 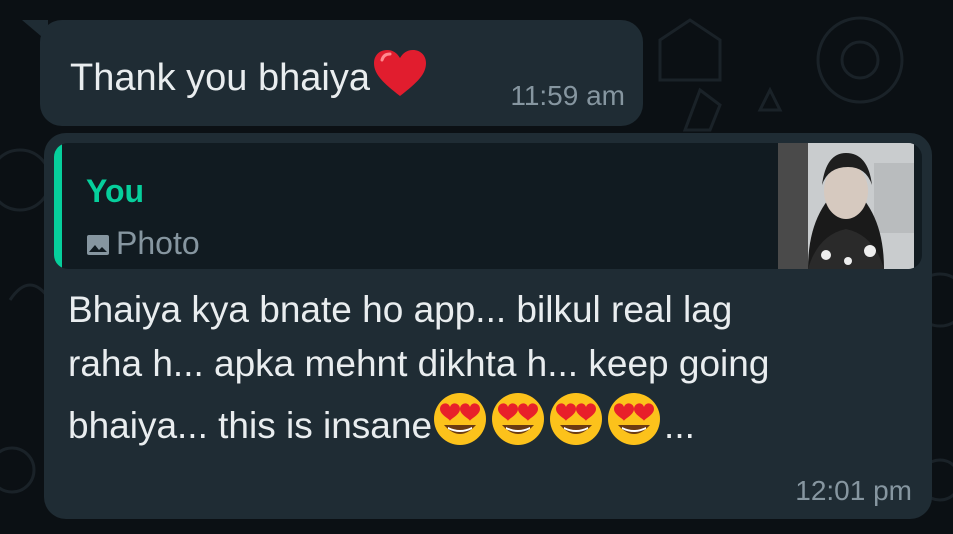 I want to click on quoted-photo-thumbnail, so click(x=846, y=206).